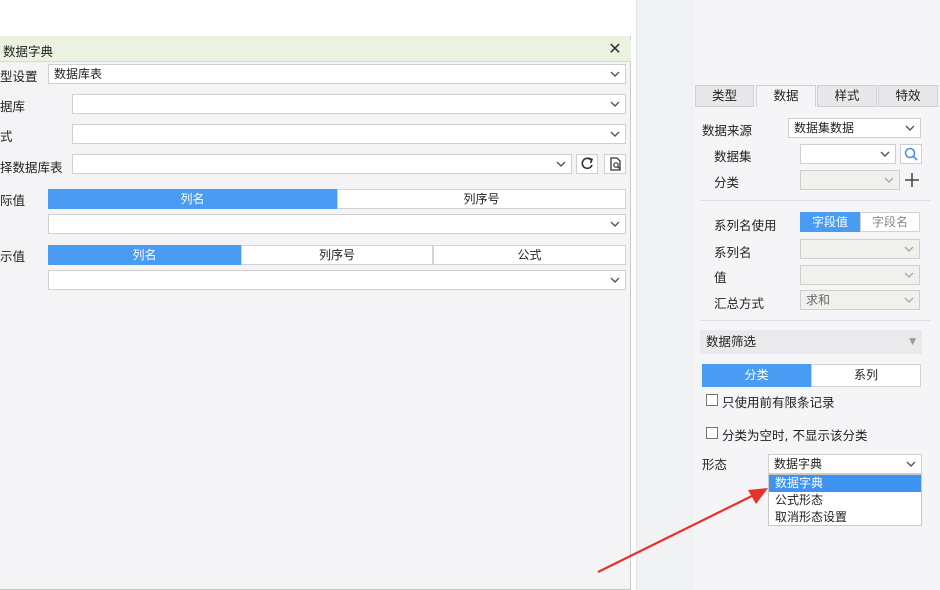 The height and width of the screenshot is (590, 940). Describe the element at coordinates (911, 154) in the screenshot. I see `search-icon` at that location.